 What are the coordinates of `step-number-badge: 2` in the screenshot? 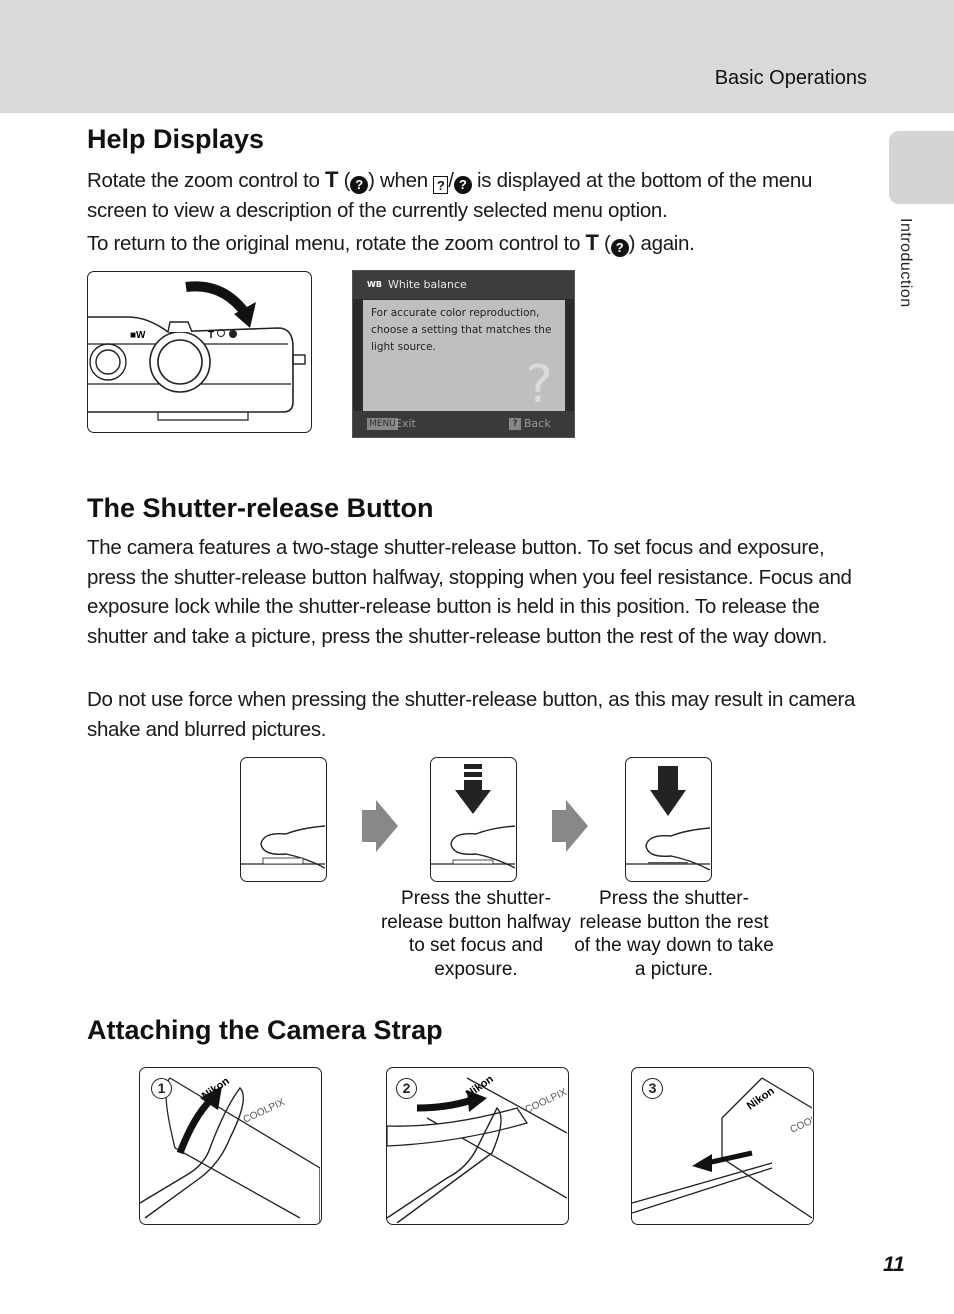 It's located at (406, 1088).